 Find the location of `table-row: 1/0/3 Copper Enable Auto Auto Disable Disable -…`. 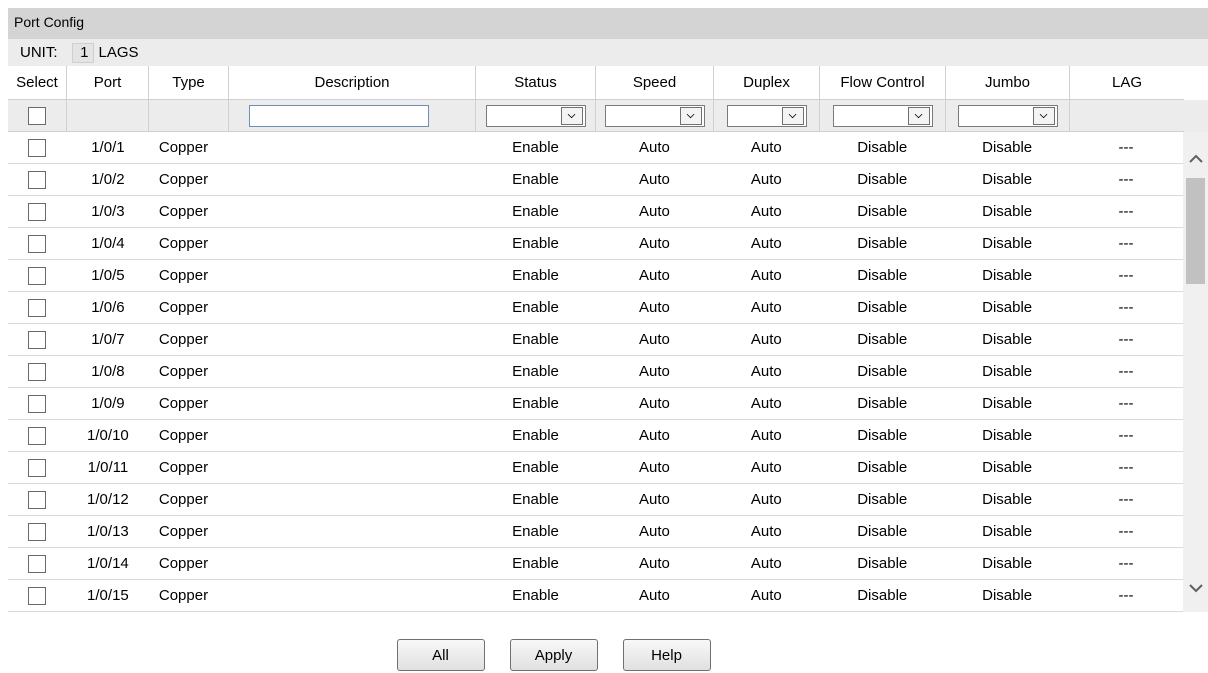

table-row: 1/0/3 Copper Enable Auto Auto Disable Disable -… is located at coordinates (595, 212).